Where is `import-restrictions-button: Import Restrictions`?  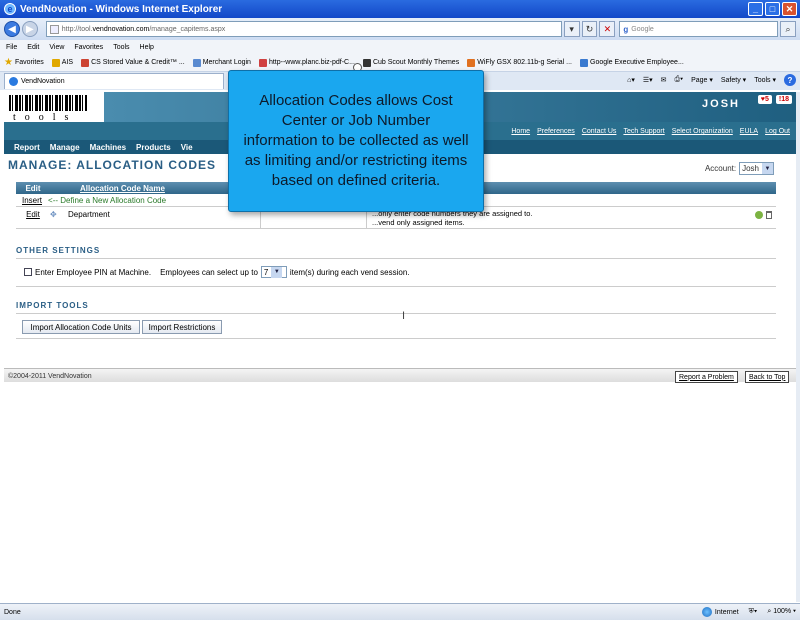 import-restrictions-button: Import Restrictions is located at coordinates (182, 327).